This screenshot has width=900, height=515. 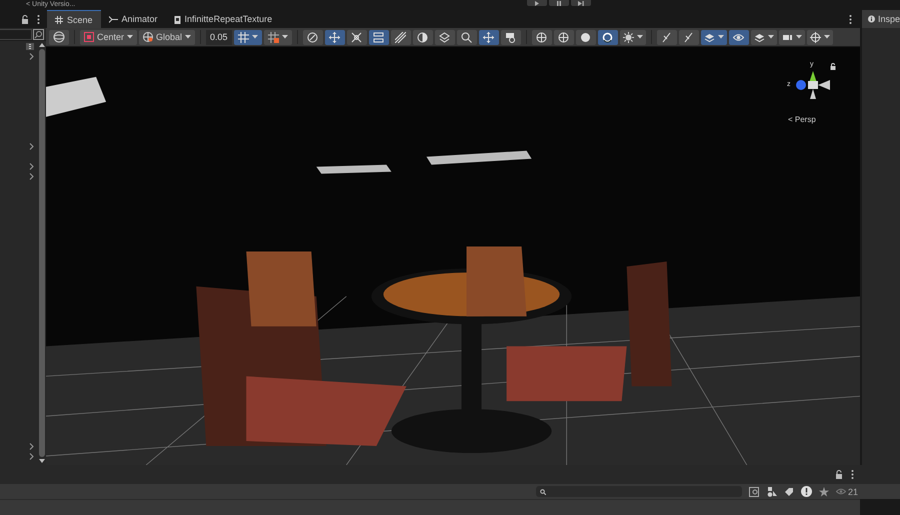 I want to click on grid-snap-button, so click(x=248, y=37).